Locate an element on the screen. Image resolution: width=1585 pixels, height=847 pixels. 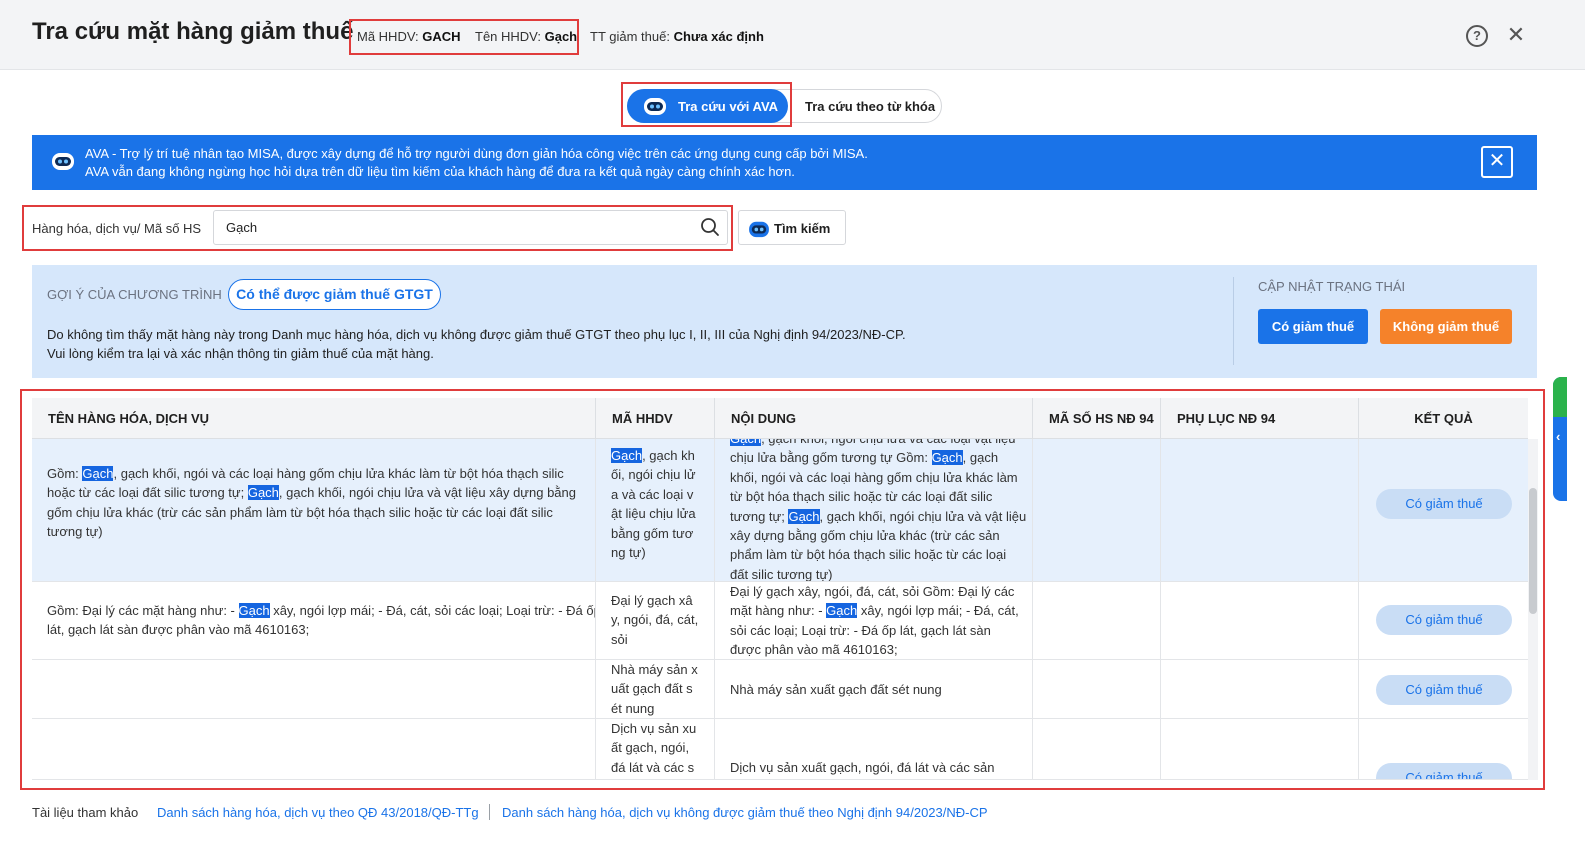
chevron-left-icon: ‹ is located at coordinates (1558, 436).